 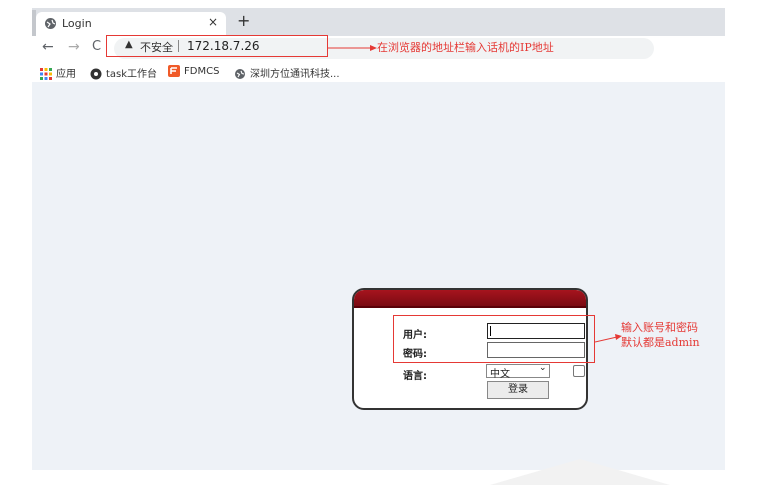 I want to click on login-button: 登录, so click(x=518, y=390).